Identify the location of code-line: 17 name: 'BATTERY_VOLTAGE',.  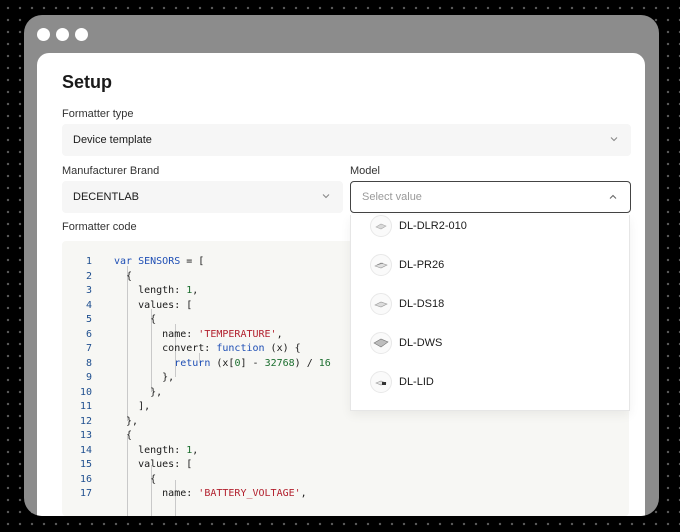
(196, 494).